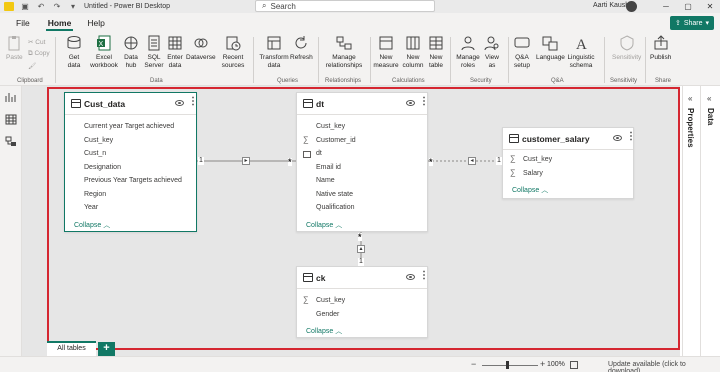  What do you see at coordinates (473, 364) in the screenshot?
I see `zoom-out-button: −` at bounding box center [473, 364].